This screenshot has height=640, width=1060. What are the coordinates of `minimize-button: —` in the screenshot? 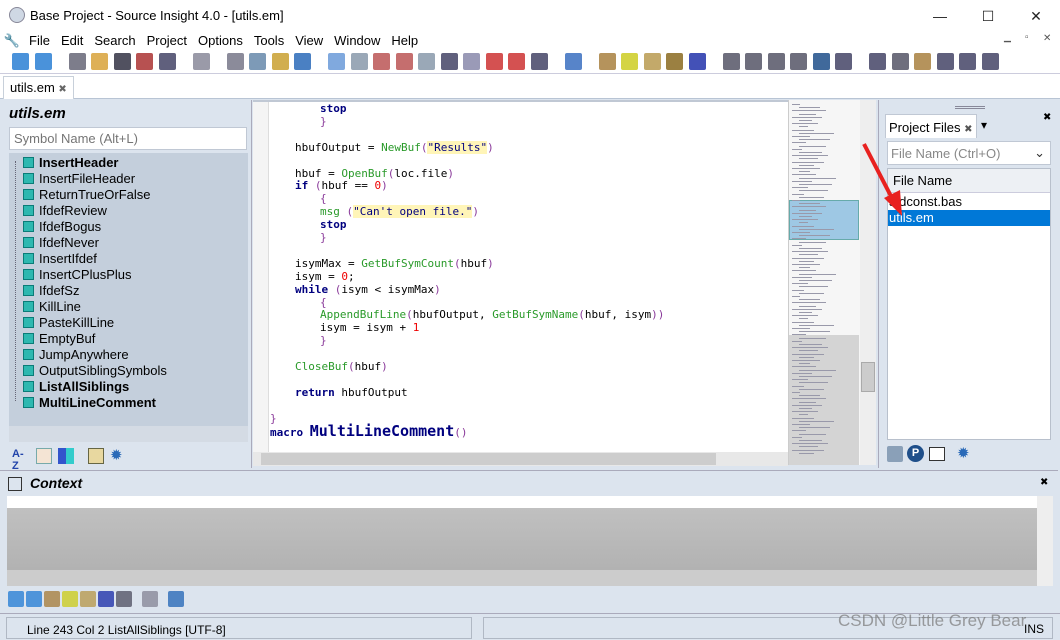 It's located at (940, 16).